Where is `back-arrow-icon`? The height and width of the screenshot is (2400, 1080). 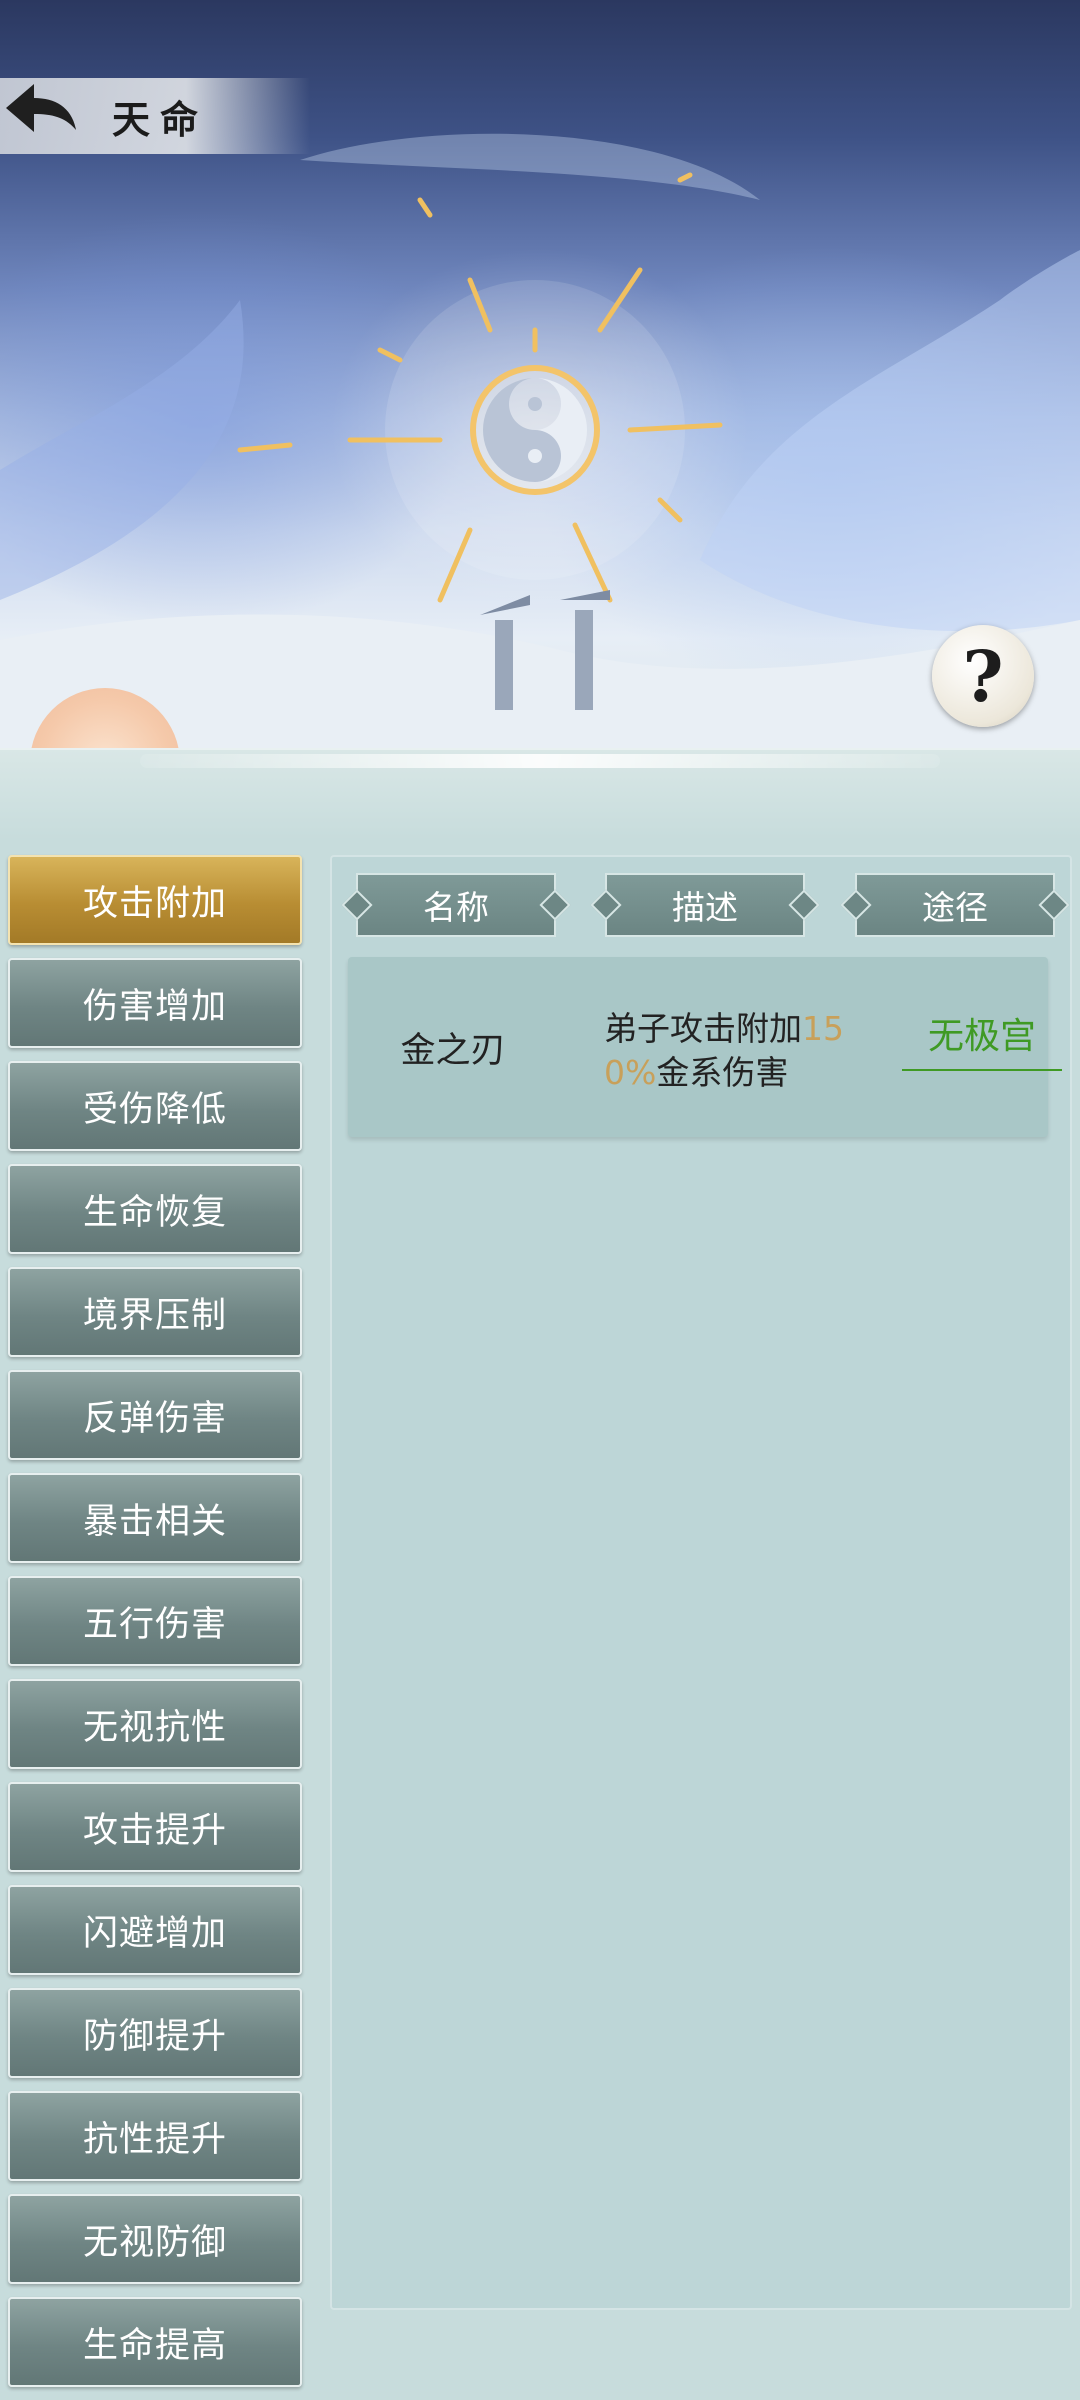 back-arrow-icon is located at coordinates (41, 108).